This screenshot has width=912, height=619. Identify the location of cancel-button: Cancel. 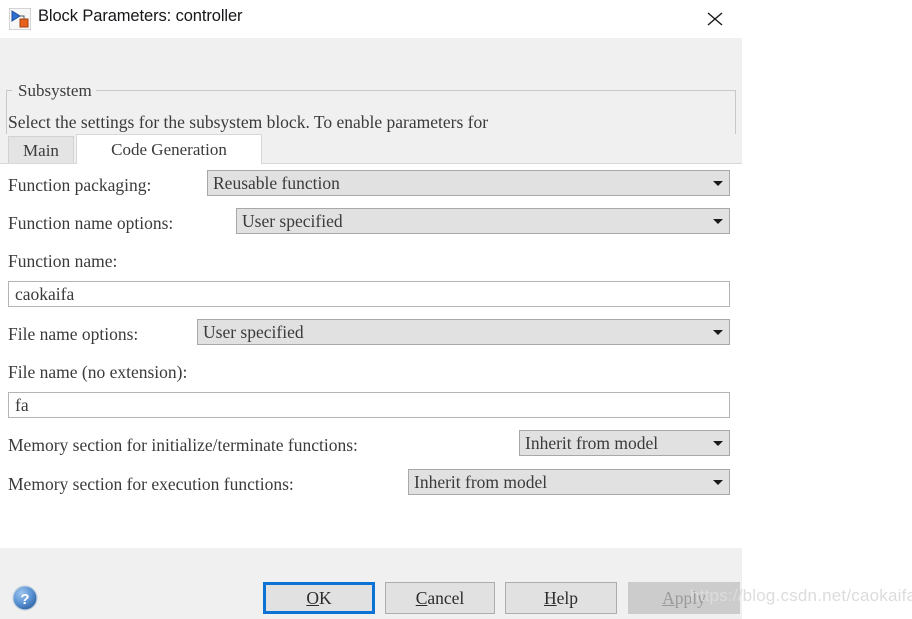
(440, 598).